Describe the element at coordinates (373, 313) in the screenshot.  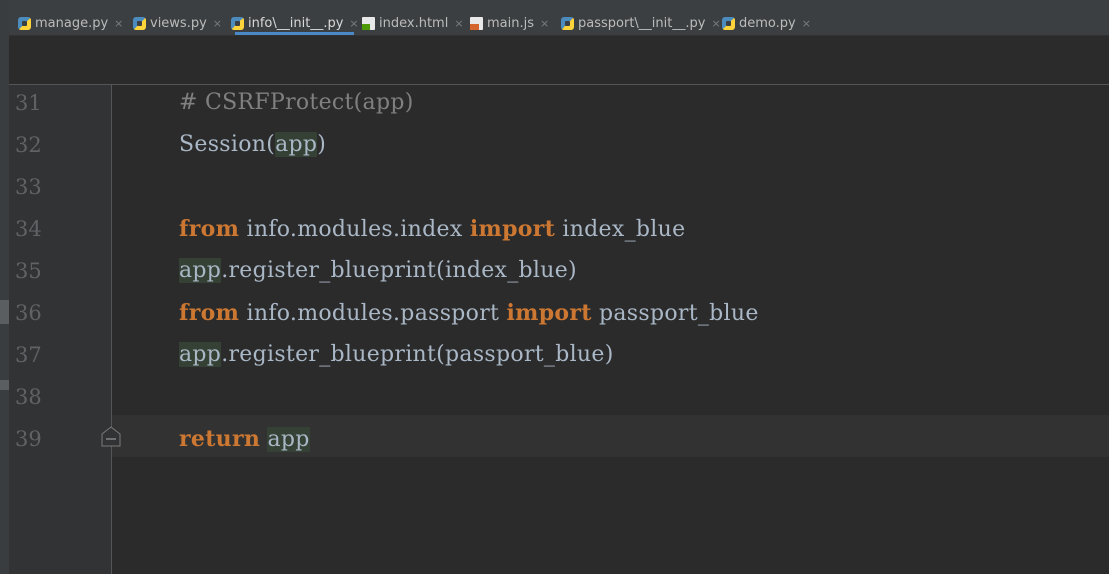
I see `code-token-plain: info.modules.passport` at that location.